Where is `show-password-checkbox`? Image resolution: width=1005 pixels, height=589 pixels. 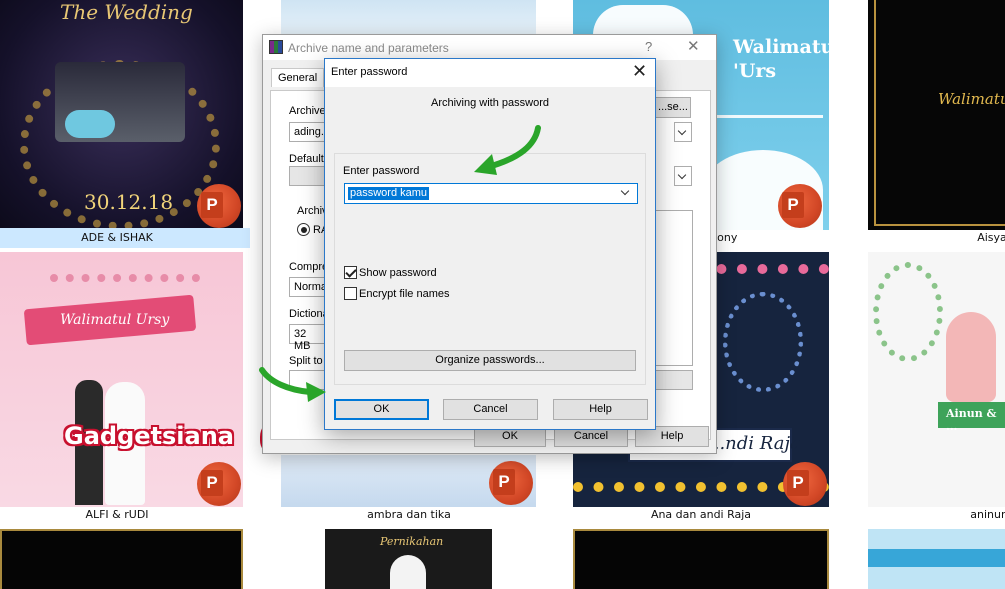
show-password-checkbox is located at coordinates (350, 272).